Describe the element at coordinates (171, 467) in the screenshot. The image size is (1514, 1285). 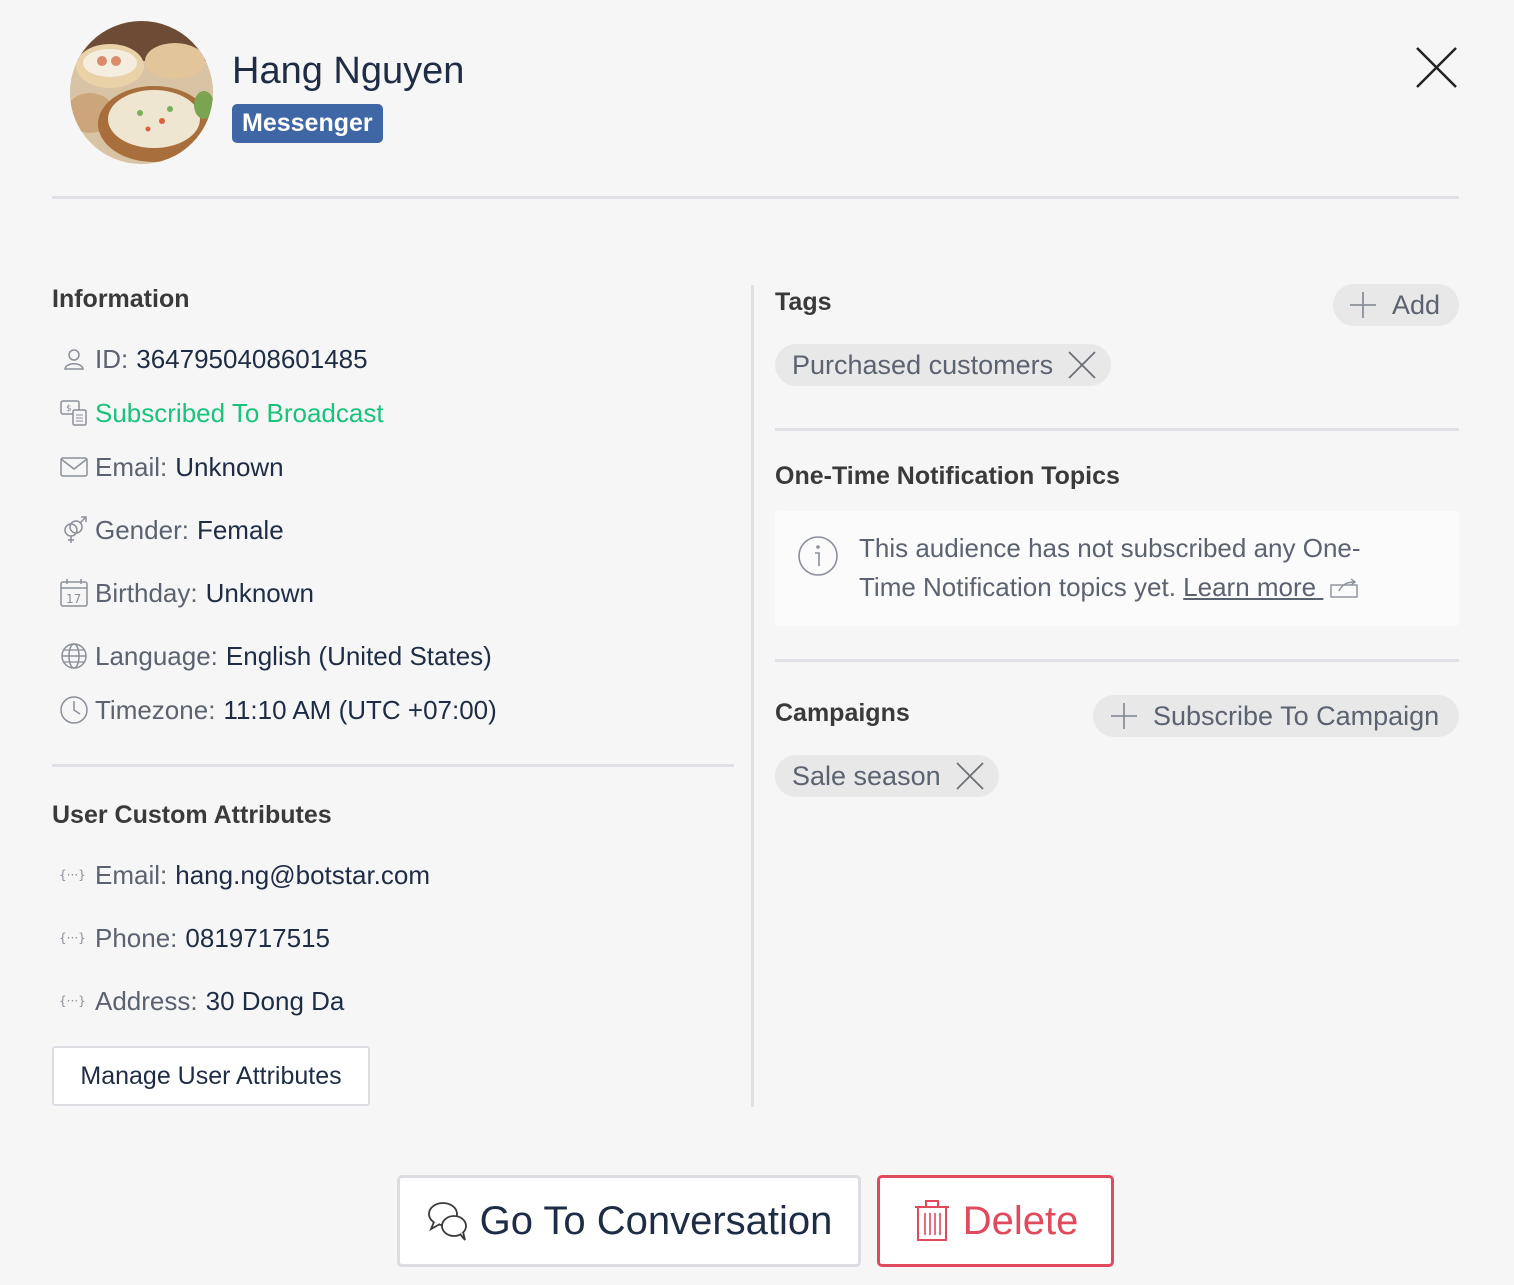
I see `email-row: Email: Unknown` at that location.